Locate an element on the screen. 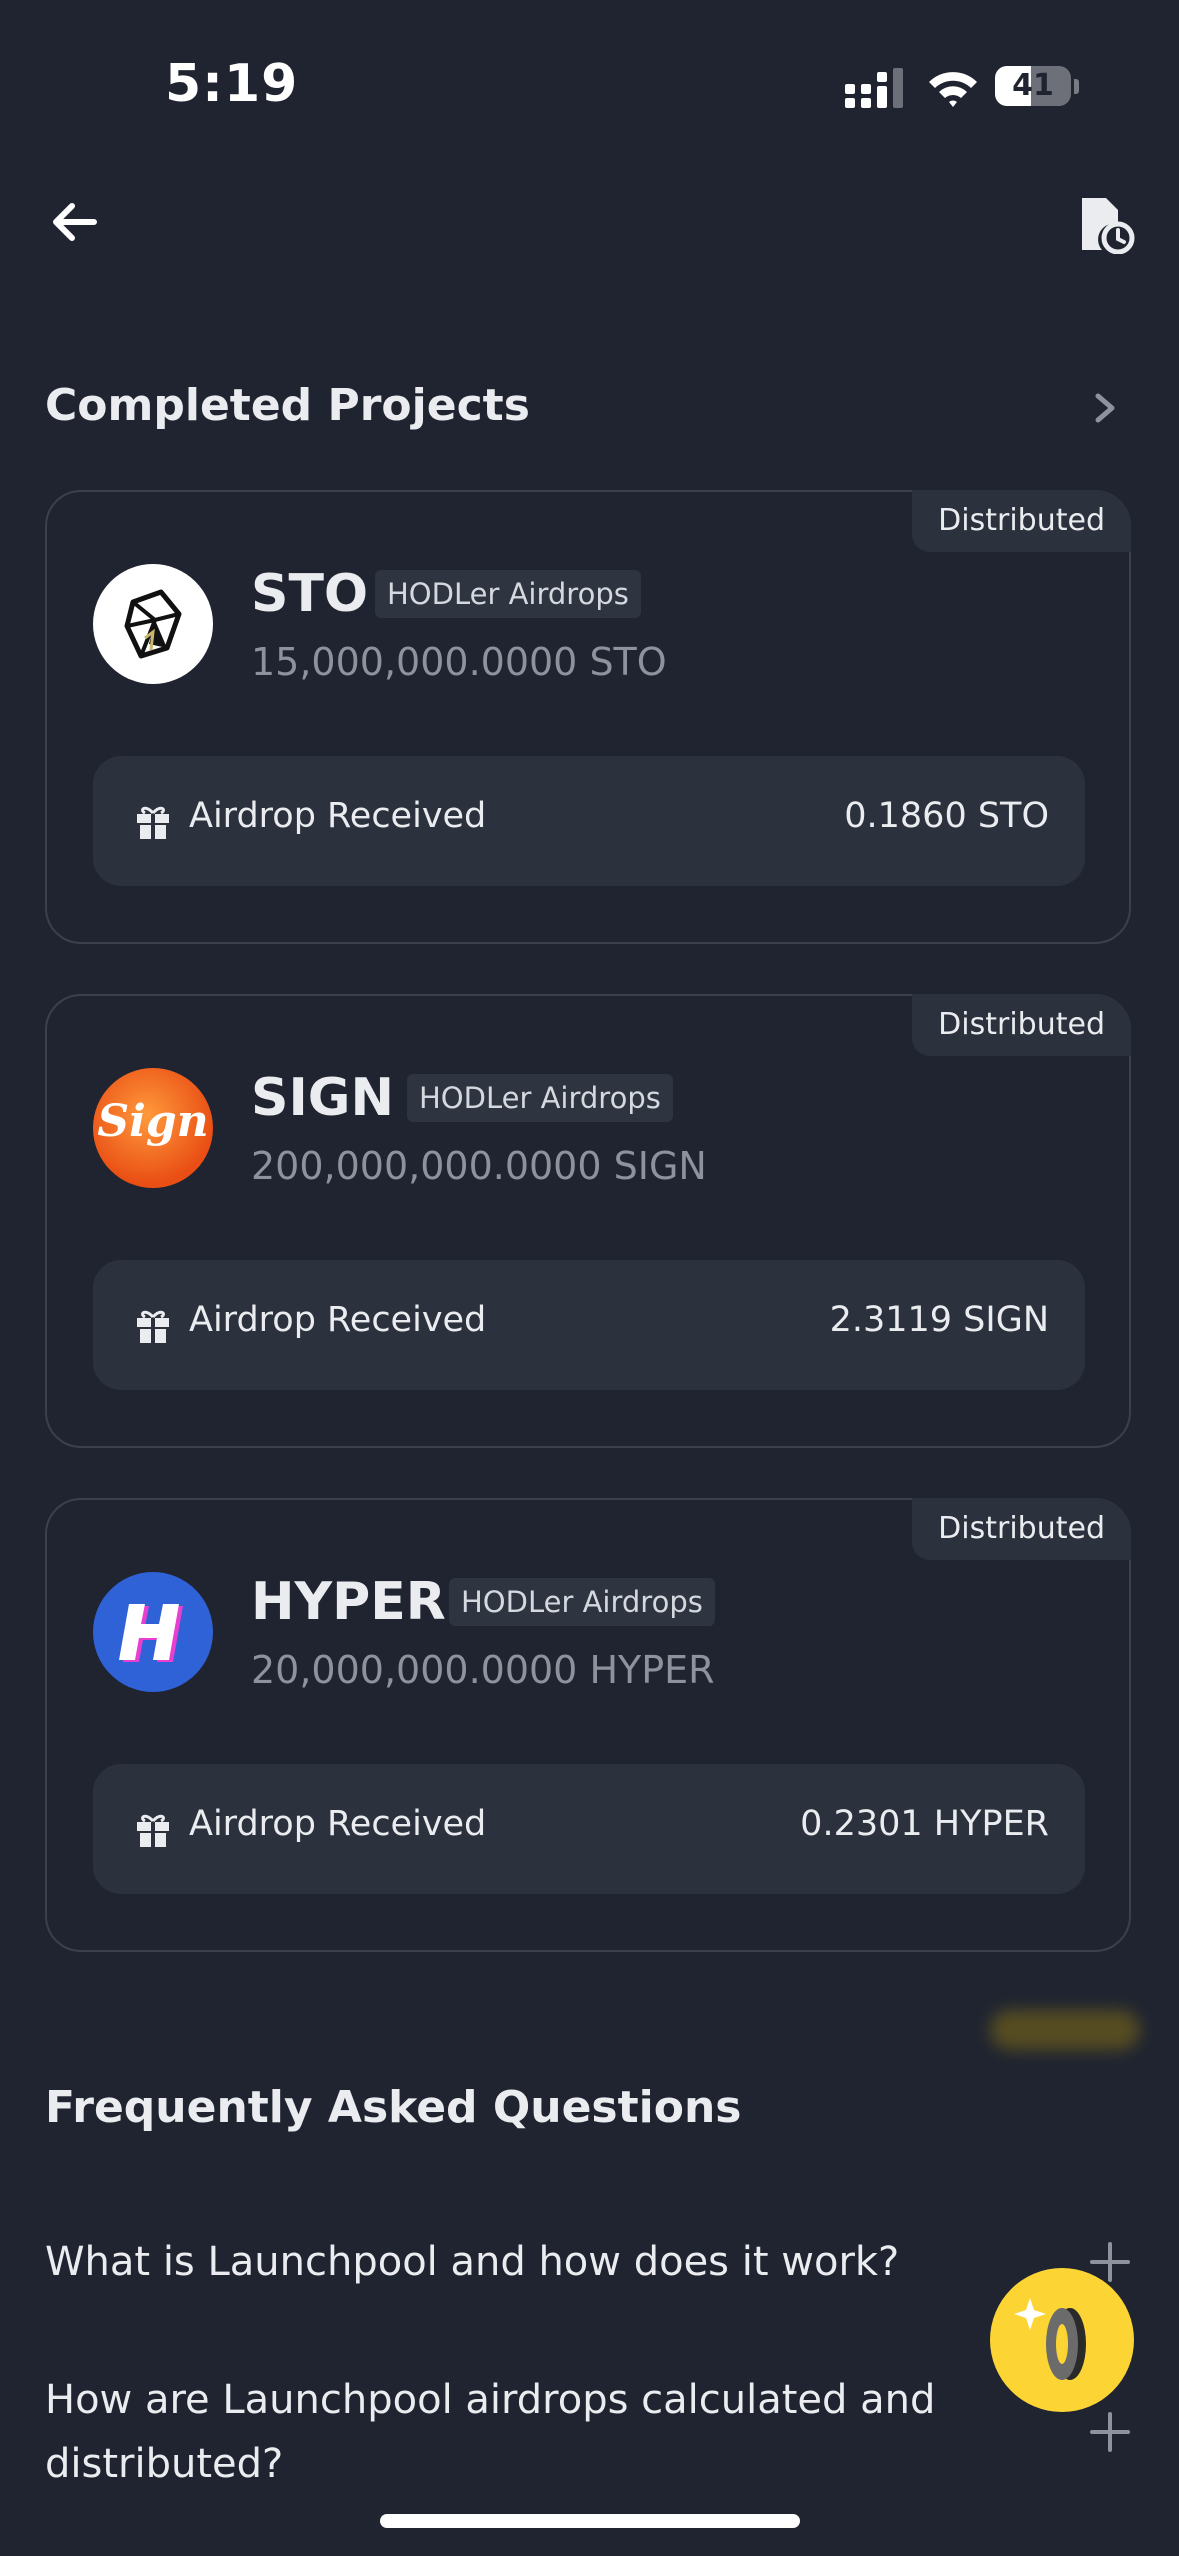 The image size is (1179, 2556). airdrop-received-row: Airdrop Received 0.1860 STO is located at coordinates (589, 821).